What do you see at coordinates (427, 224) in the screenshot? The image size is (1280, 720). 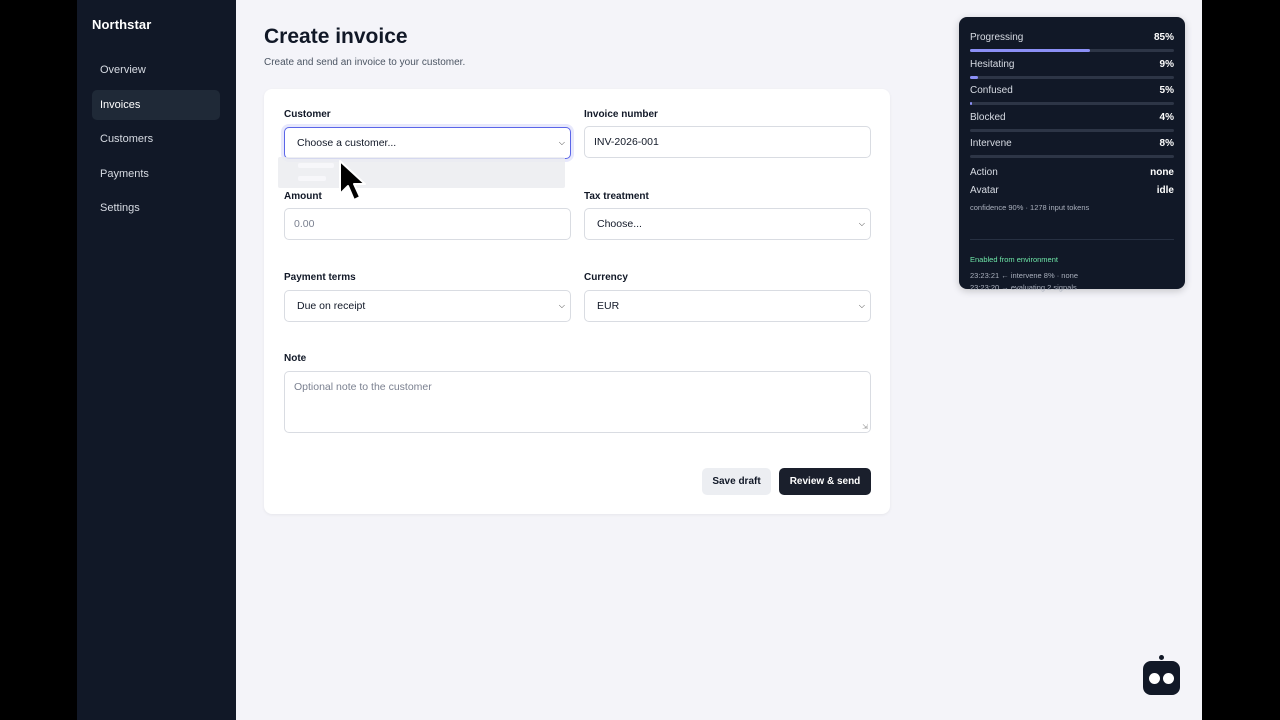 I see `amount-input: 0.00` at bounding box center [427, 224].